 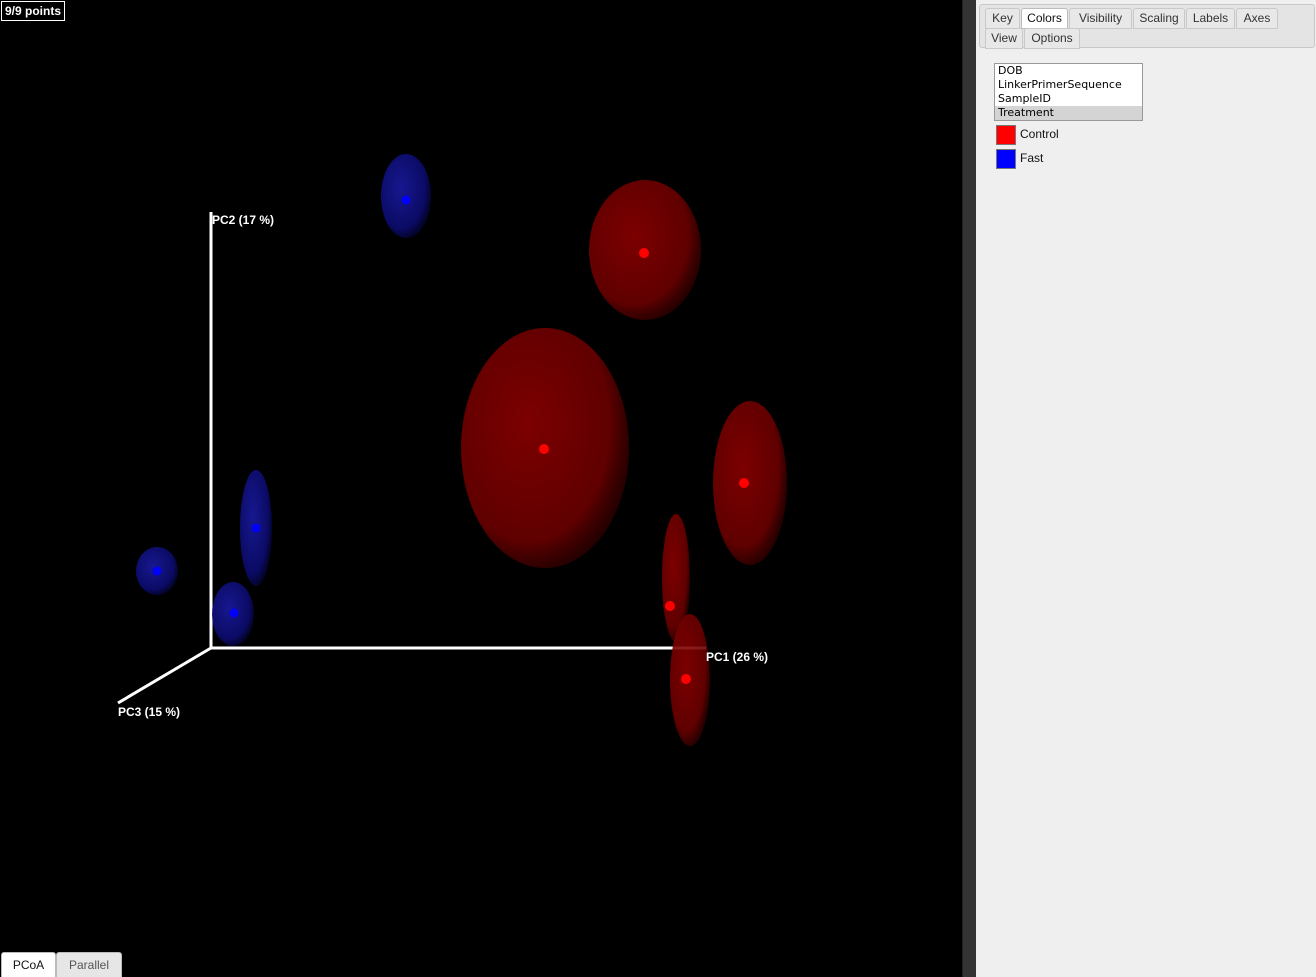 What do you see at coordinates (750, 483) in the screenshot?
I see `confidence-ellipsoid-control` at bounding box center [750, 483].